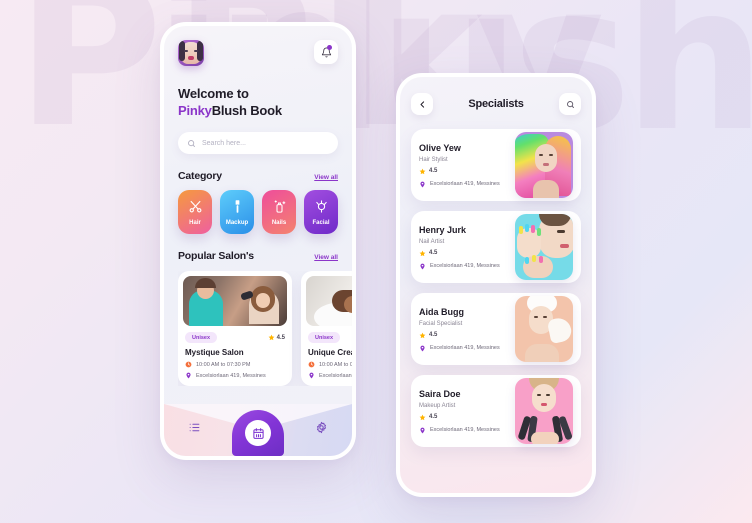 Image resolution: width=752 pixels, height=523 pixels. I want to click on welcome-line-1: Welcome to, so click(213, 93).